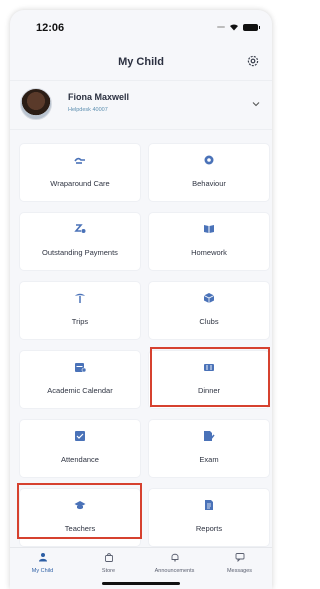 The width and height of the screenshot is (320, 589). Describe the element at coordinates (209, 448) in the screenshot. I see `tile-exam: Exam` at that location.